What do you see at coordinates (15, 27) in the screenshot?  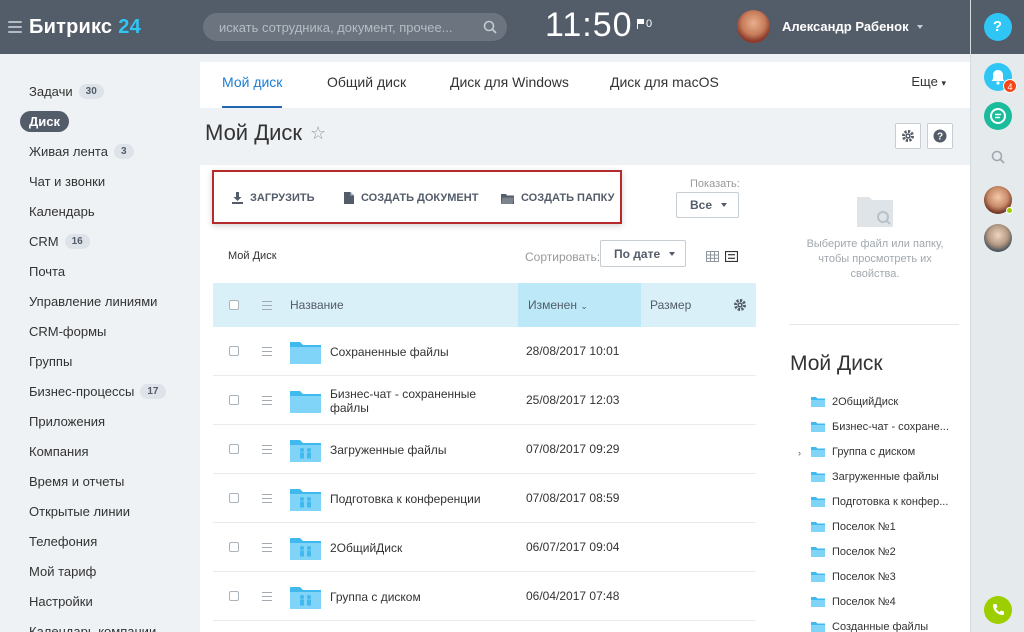 I see `menu-burger-icon` at bounding box center [15, 27].